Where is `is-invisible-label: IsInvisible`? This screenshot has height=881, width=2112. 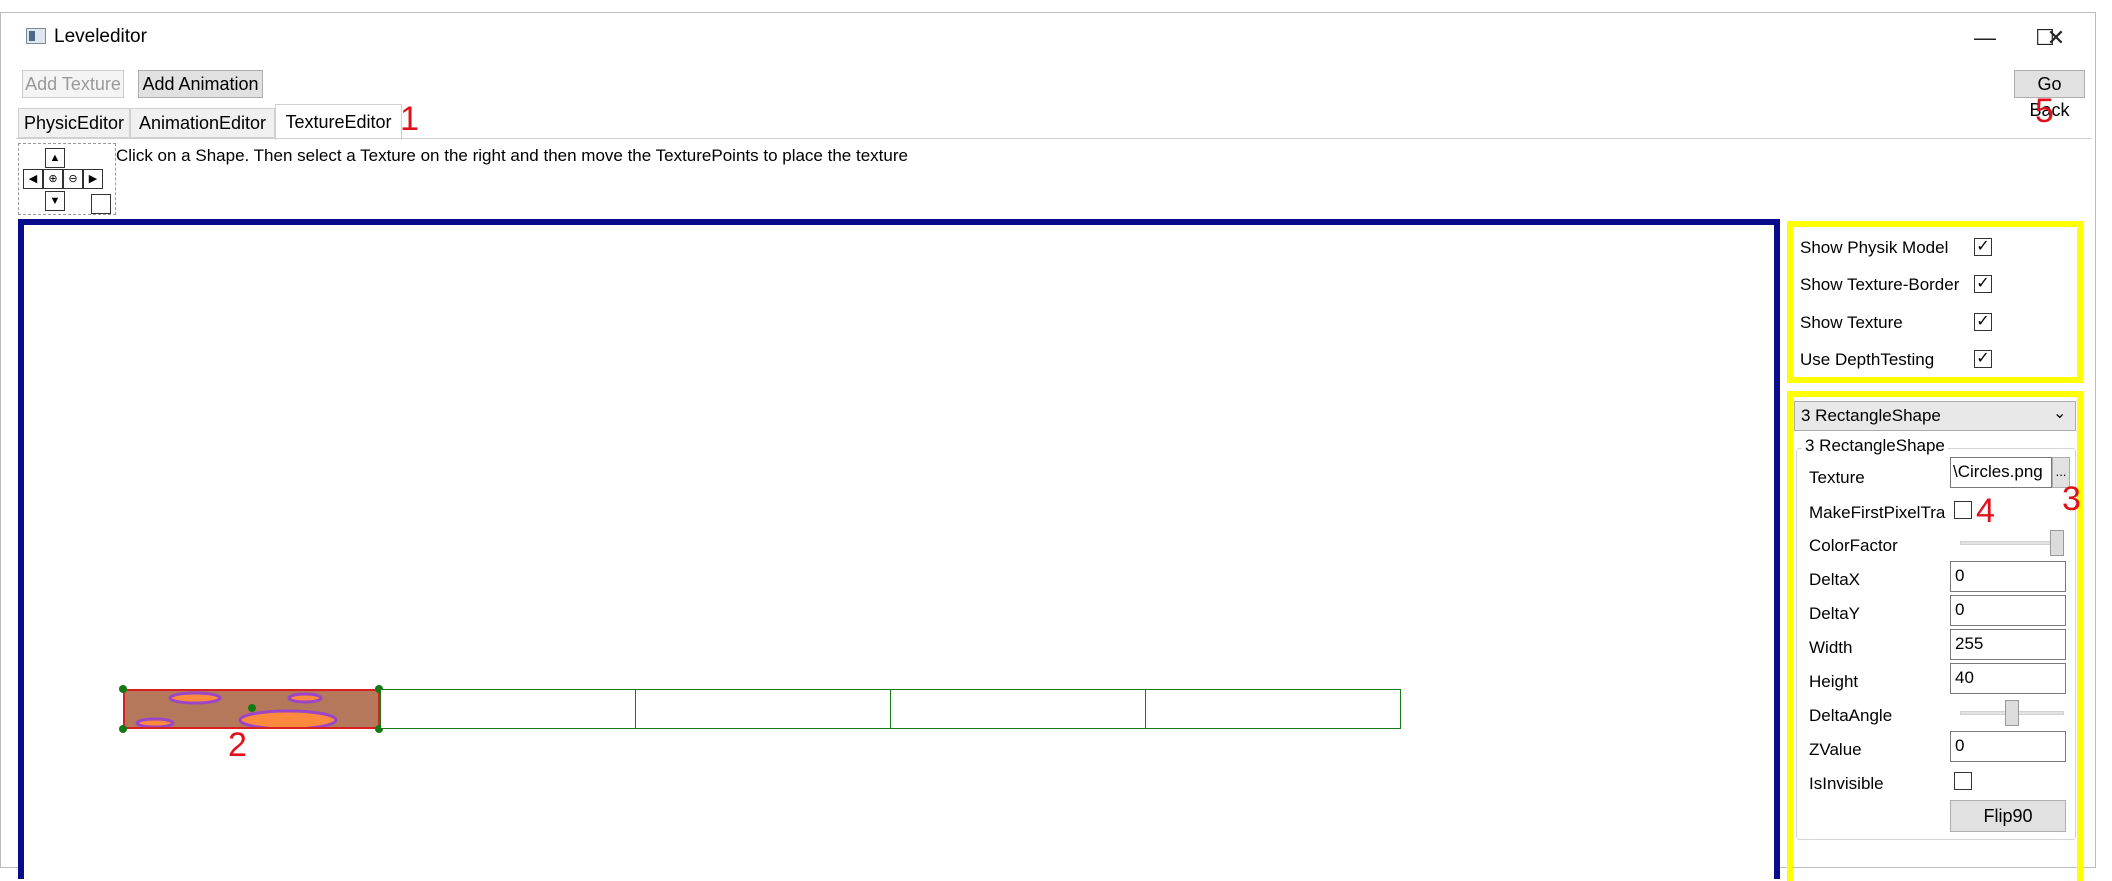
is-invisible-label: IsInvisible is located at coordinates (1846, 783).